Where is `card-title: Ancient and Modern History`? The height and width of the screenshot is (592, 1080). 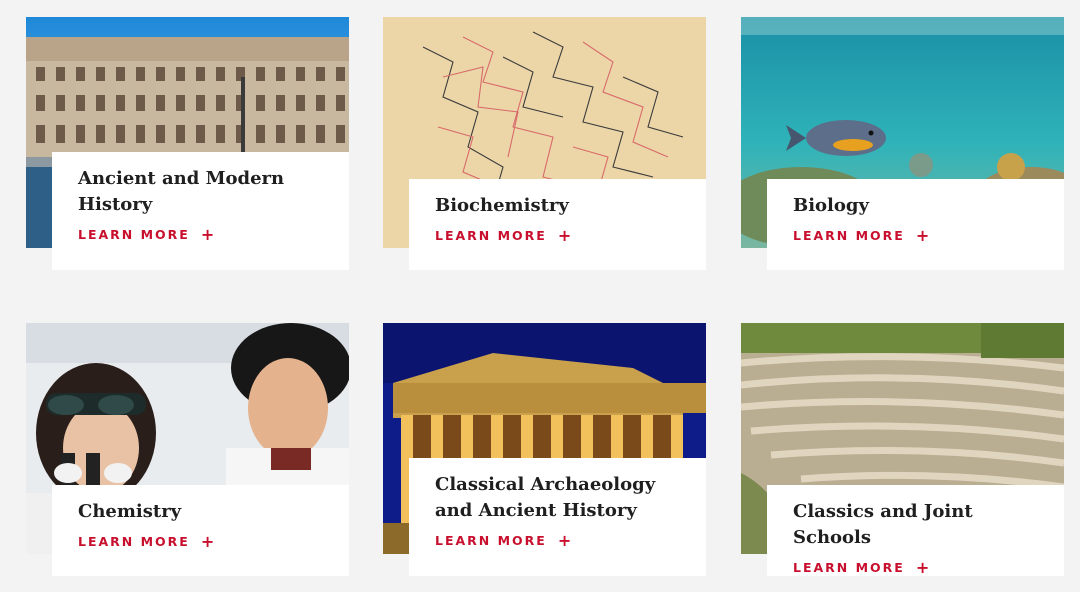
card-title: Ancient and Modern History is located at coordinates (203, 192).